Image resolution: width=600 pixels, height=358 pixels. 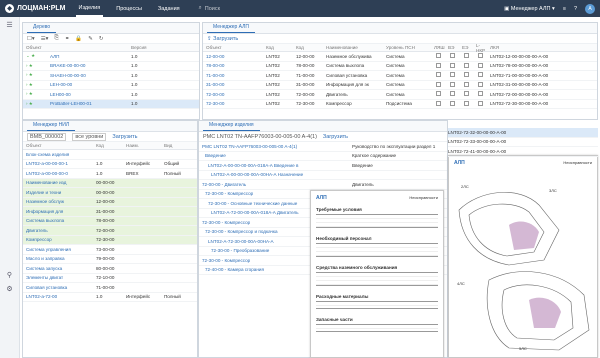 I want to click on nil-row: Информация для 31-00-00, so click(x=110, y=212).